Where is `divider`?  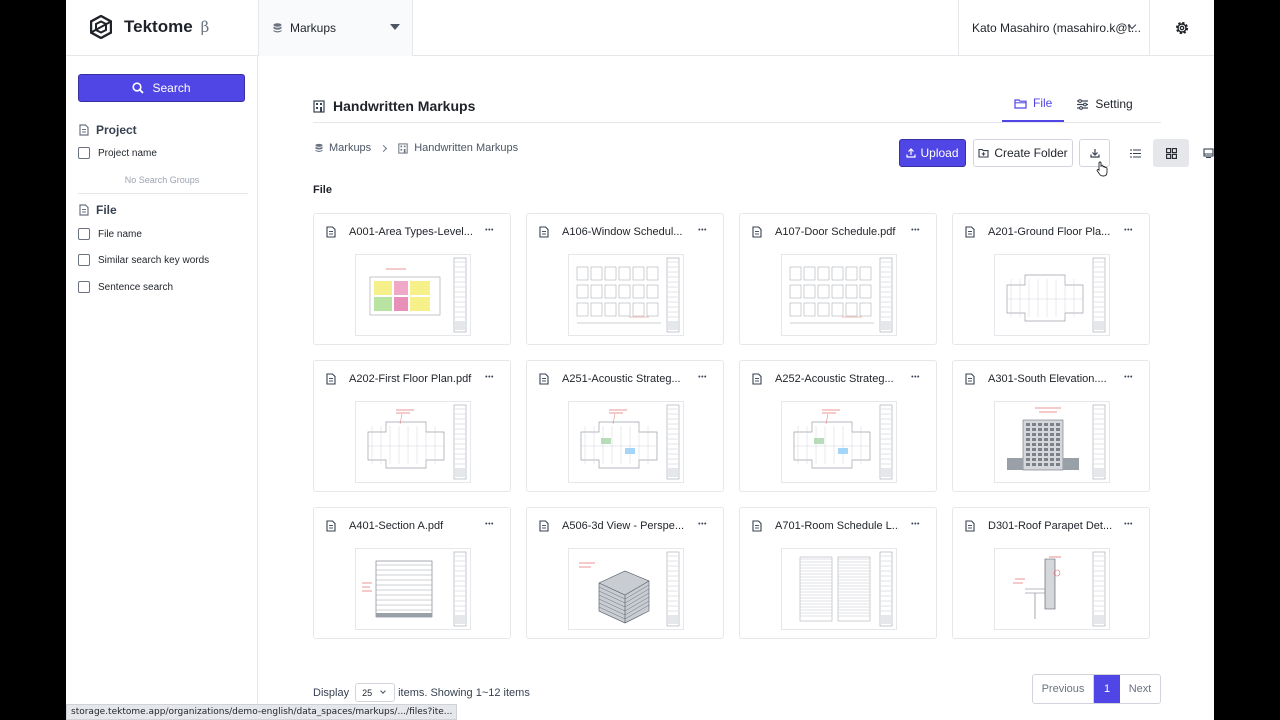 divider is located at coordinates (737, 122).